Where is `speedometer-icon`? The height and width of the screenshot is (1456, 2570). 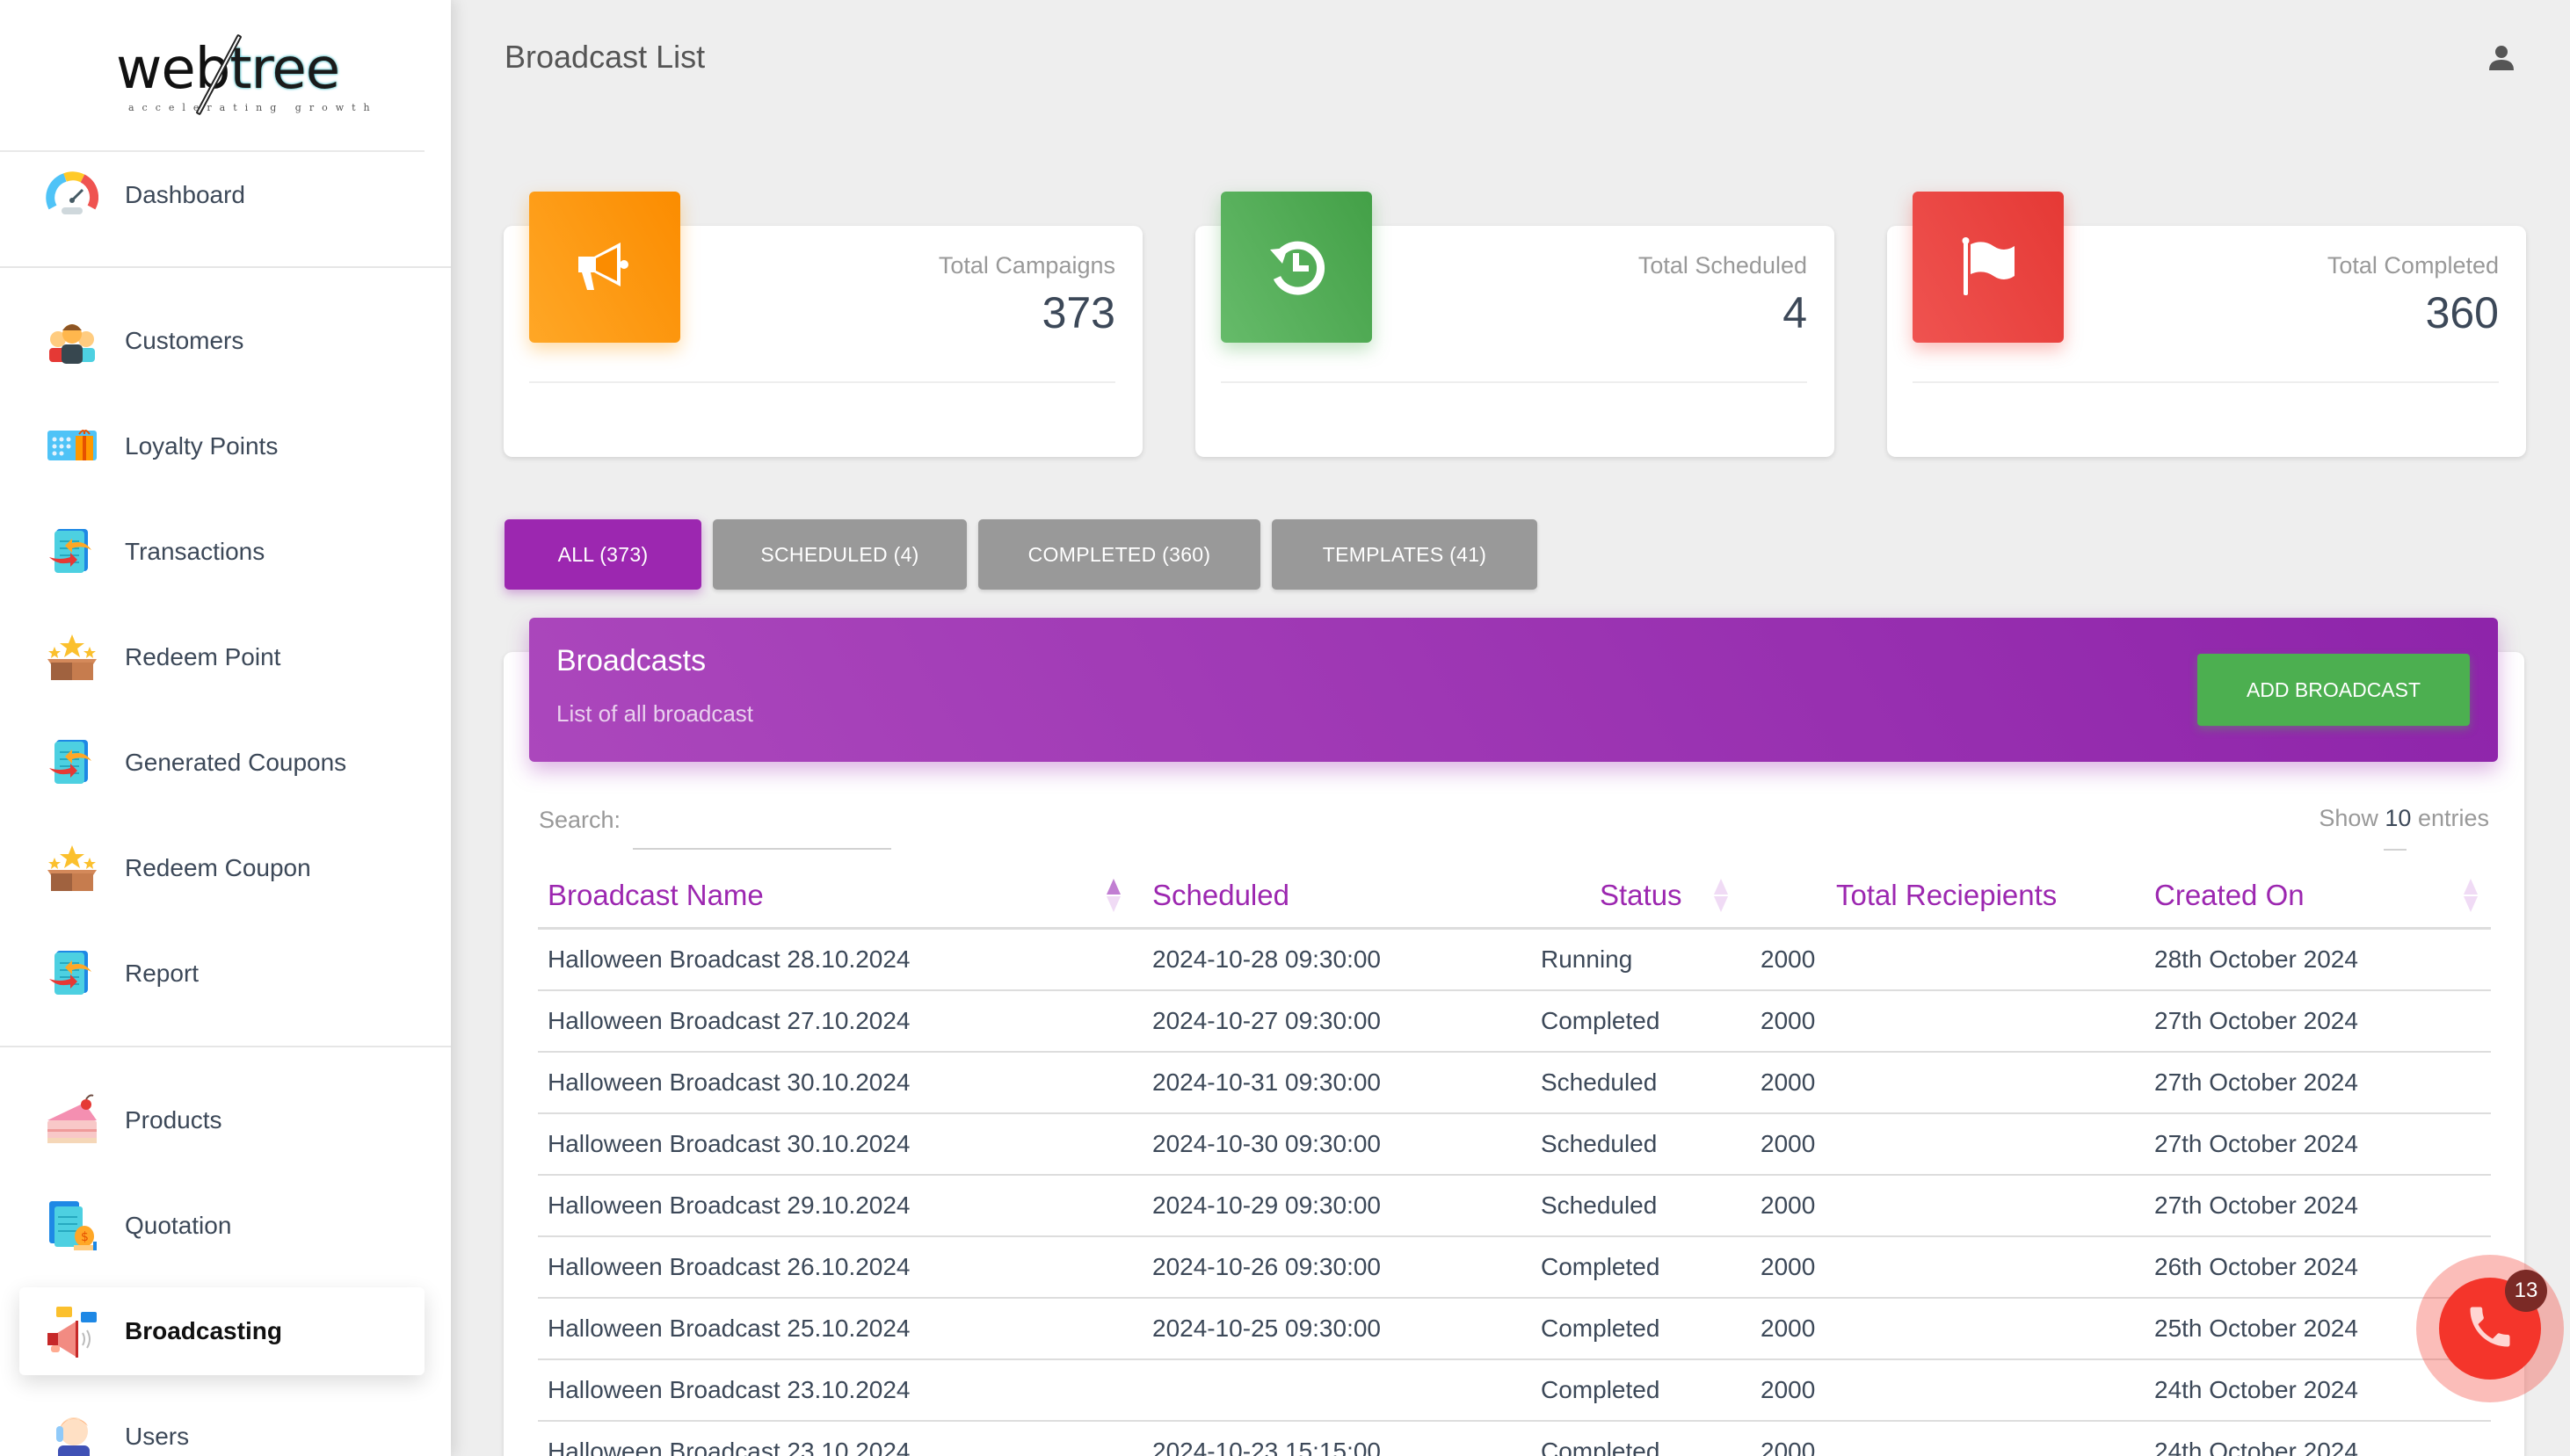 speedometer-icon is located at coordinates (72, 195).